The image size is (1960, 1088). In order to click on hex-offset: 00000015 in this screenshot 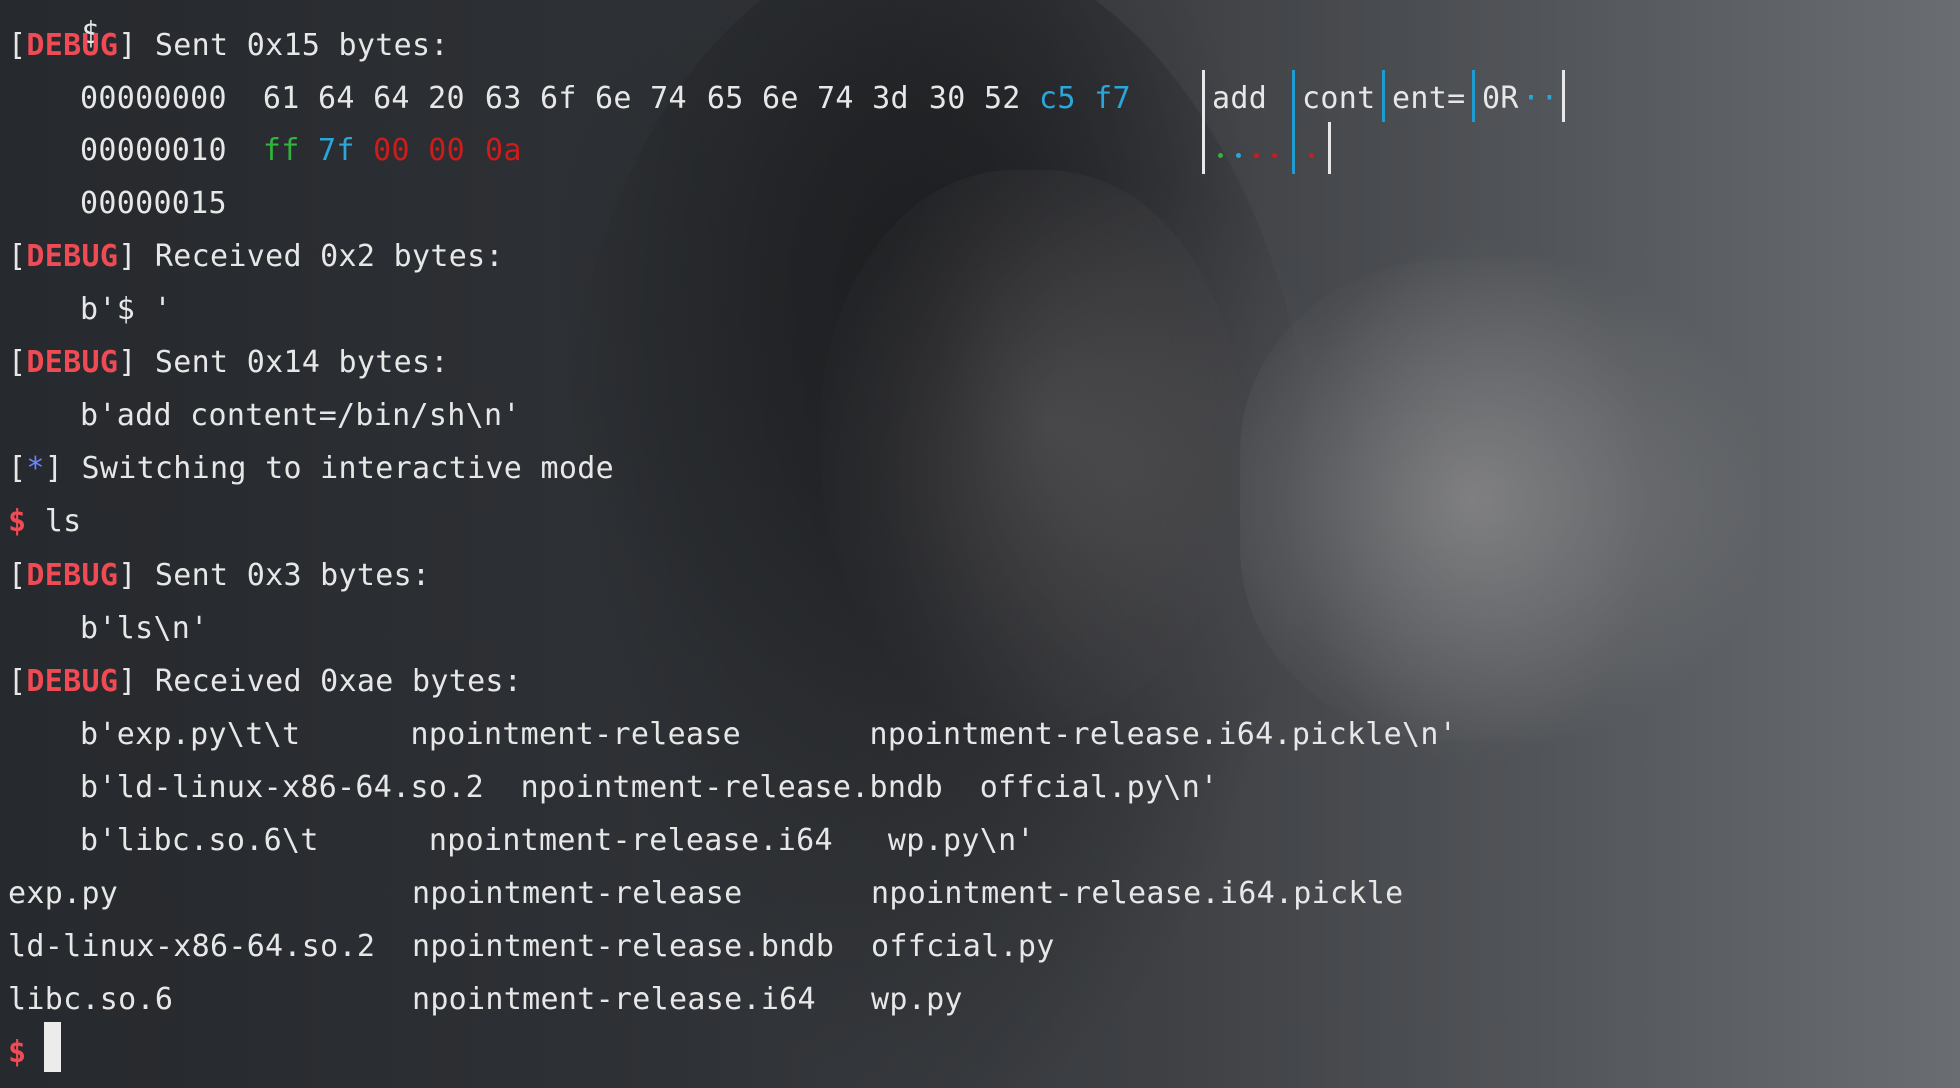, I will do `click(153, 203)`.